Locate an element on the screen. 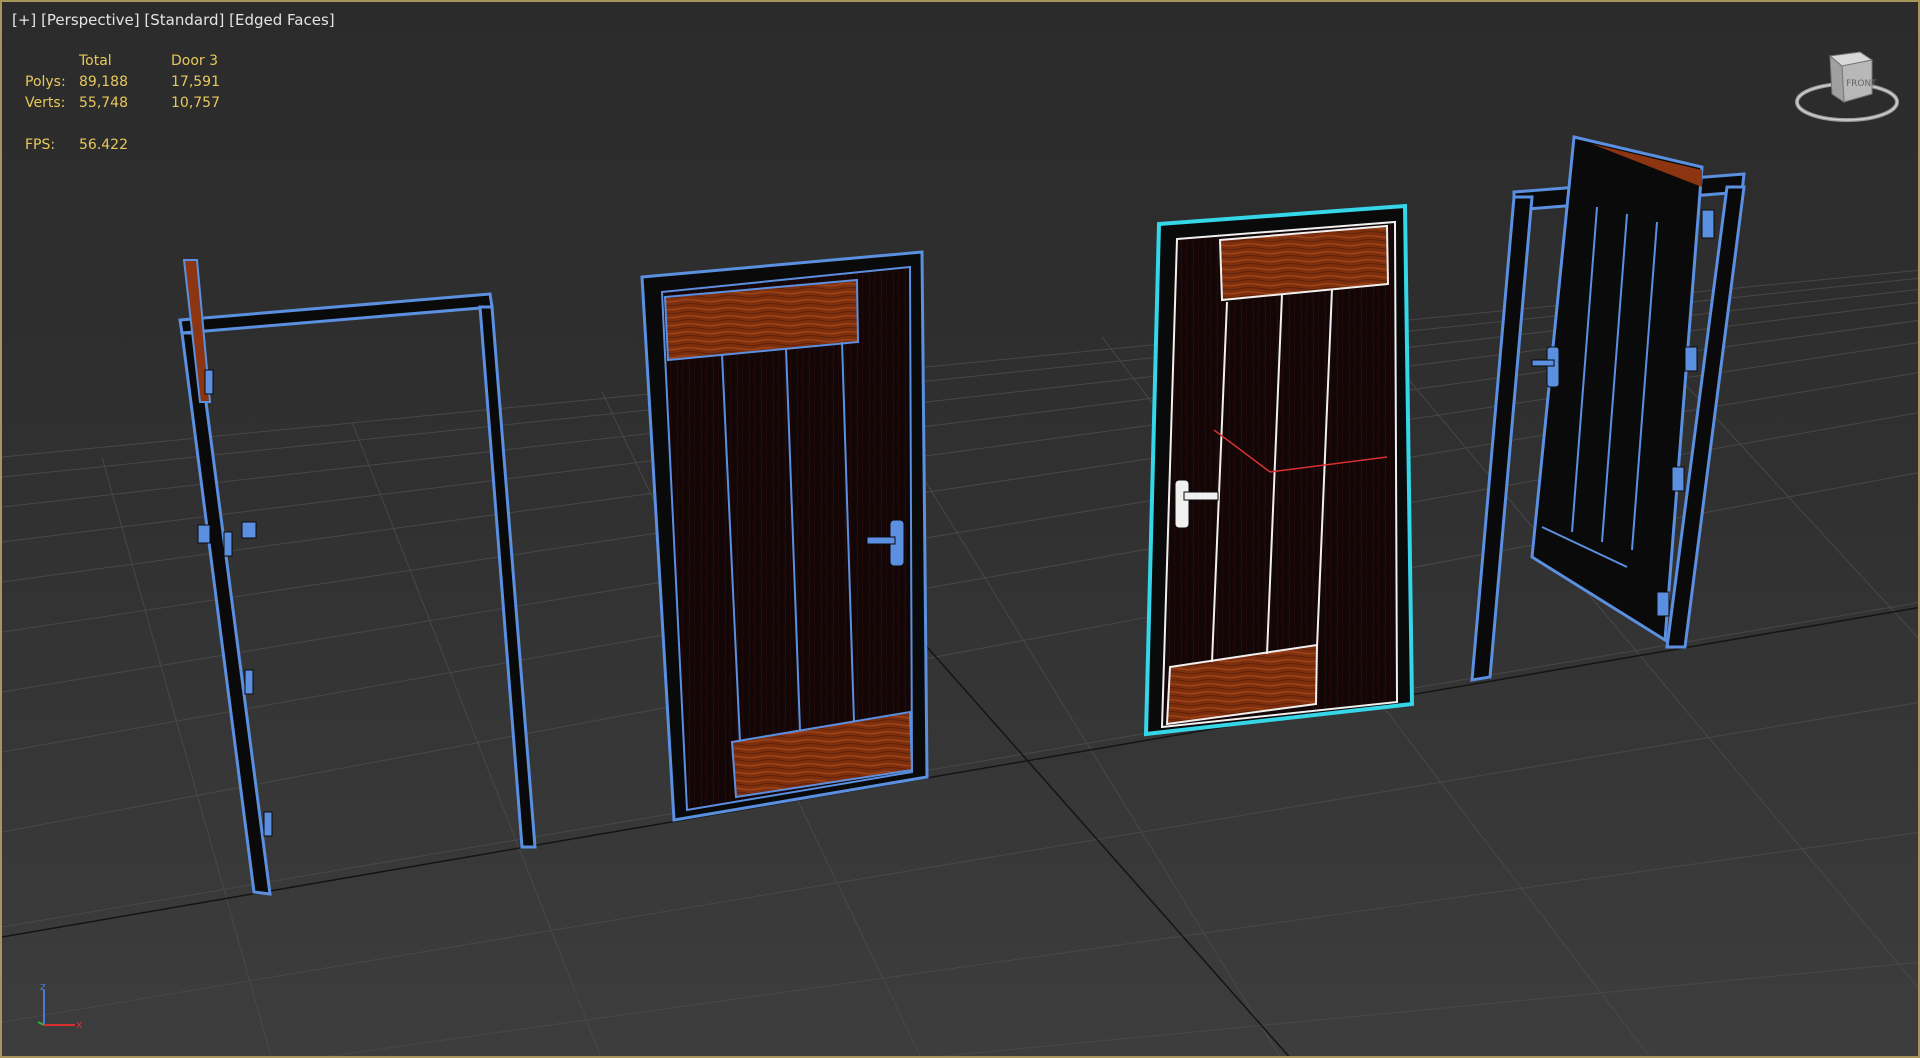 This screenshot has width=1920, height=1058. viewport-shading-menu: [Standard] is located at coordinates (184, 20).